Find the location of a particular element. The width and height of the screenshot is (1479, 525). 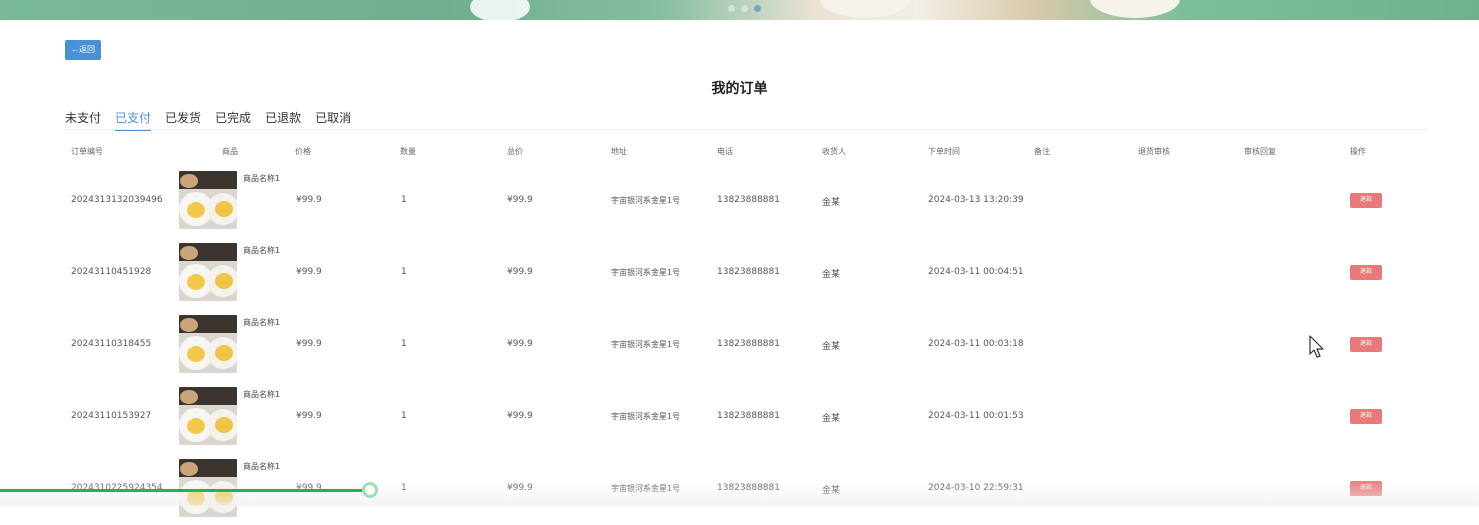

order-time-cell: 2024-03-13 13:20:39 is located at coordinates (976, 200).